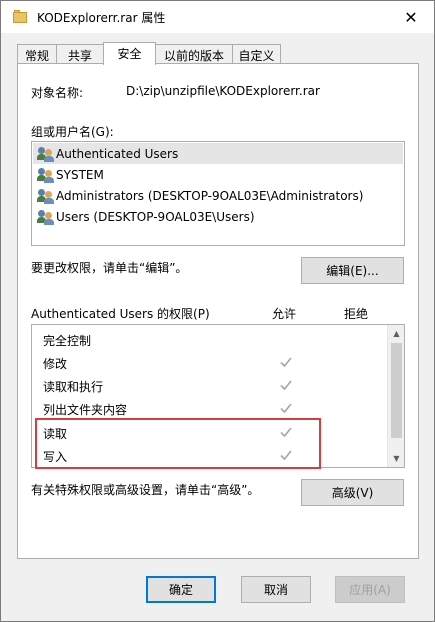 This screenshot has height=622, width=435. What do you see at coordinates (101, 18) in the screenshot?
I see `window-title: KODExplorerr.rar 属性` at bounding box center [101, 18].